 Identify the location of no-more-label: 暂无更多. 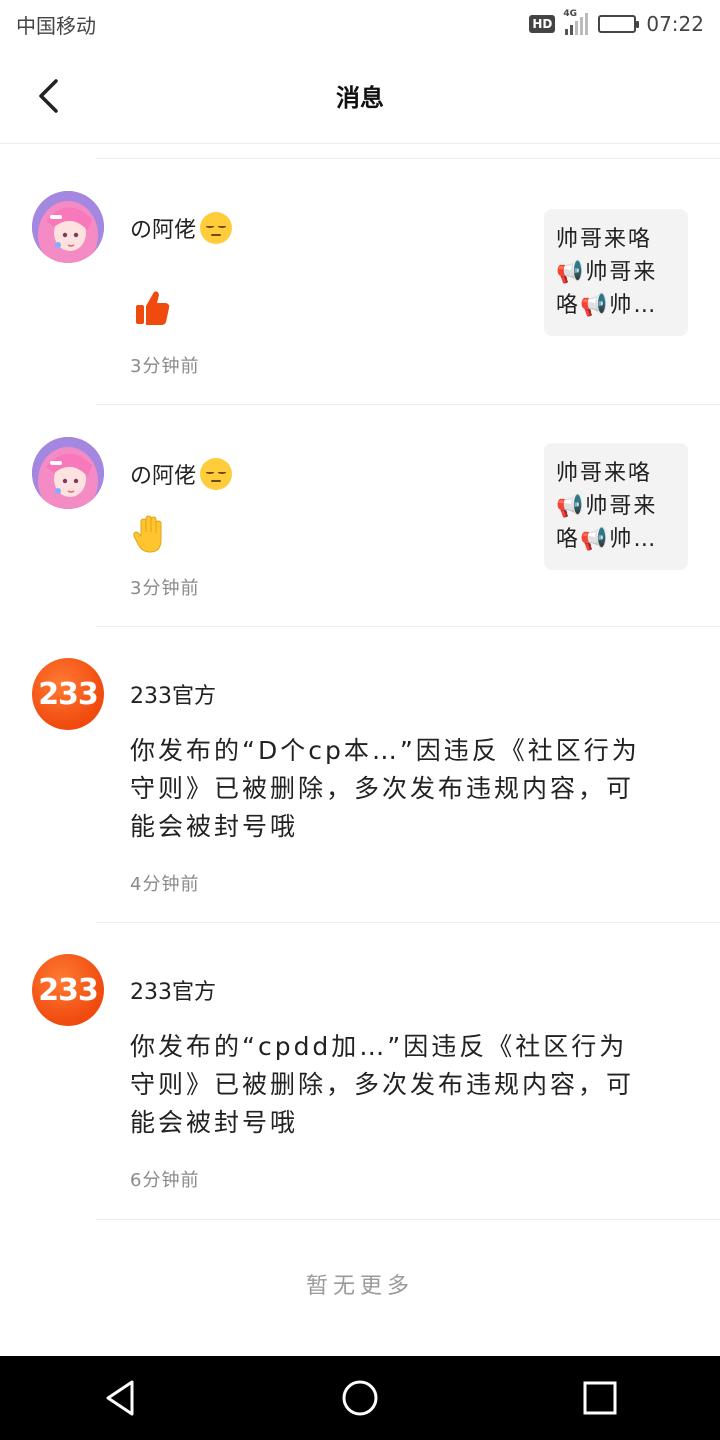
(359, 1286).